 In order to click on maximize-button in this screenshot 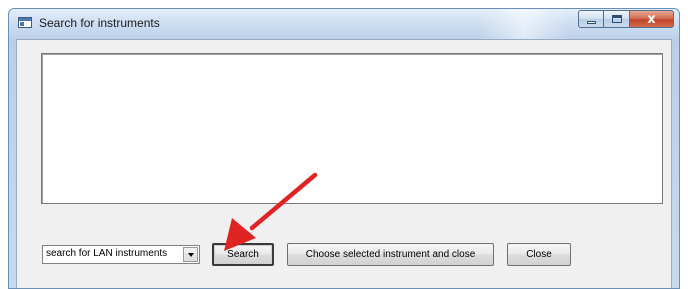, I will do `click(617, 19)`.